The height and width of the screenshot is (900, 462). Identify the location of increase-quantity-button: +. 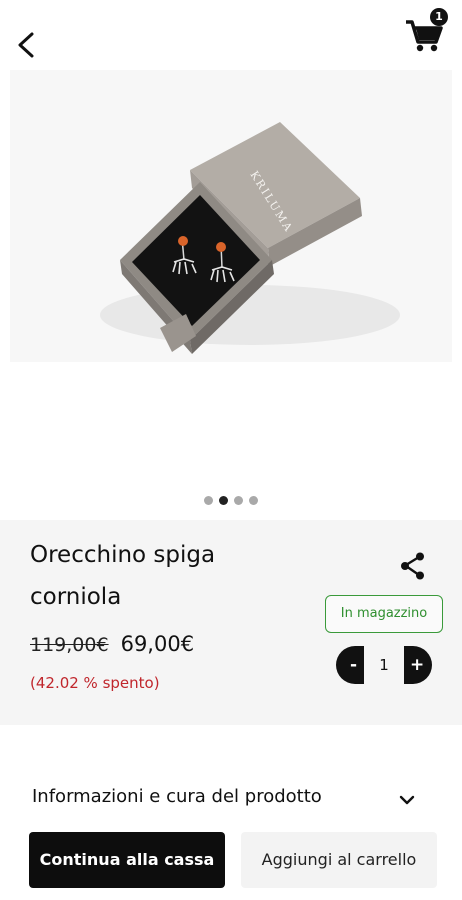
(418, 665).